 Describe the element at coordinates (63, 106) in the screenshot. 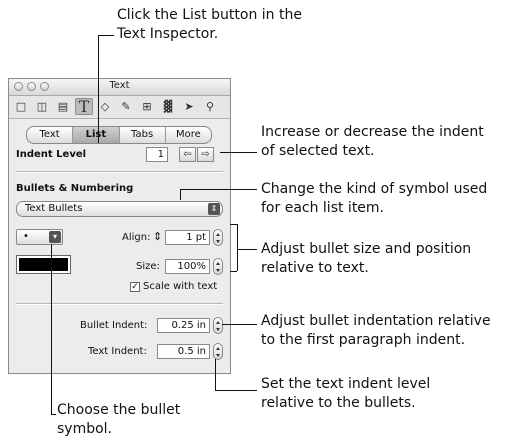

I see `wrap-icon: ▤` at that location.